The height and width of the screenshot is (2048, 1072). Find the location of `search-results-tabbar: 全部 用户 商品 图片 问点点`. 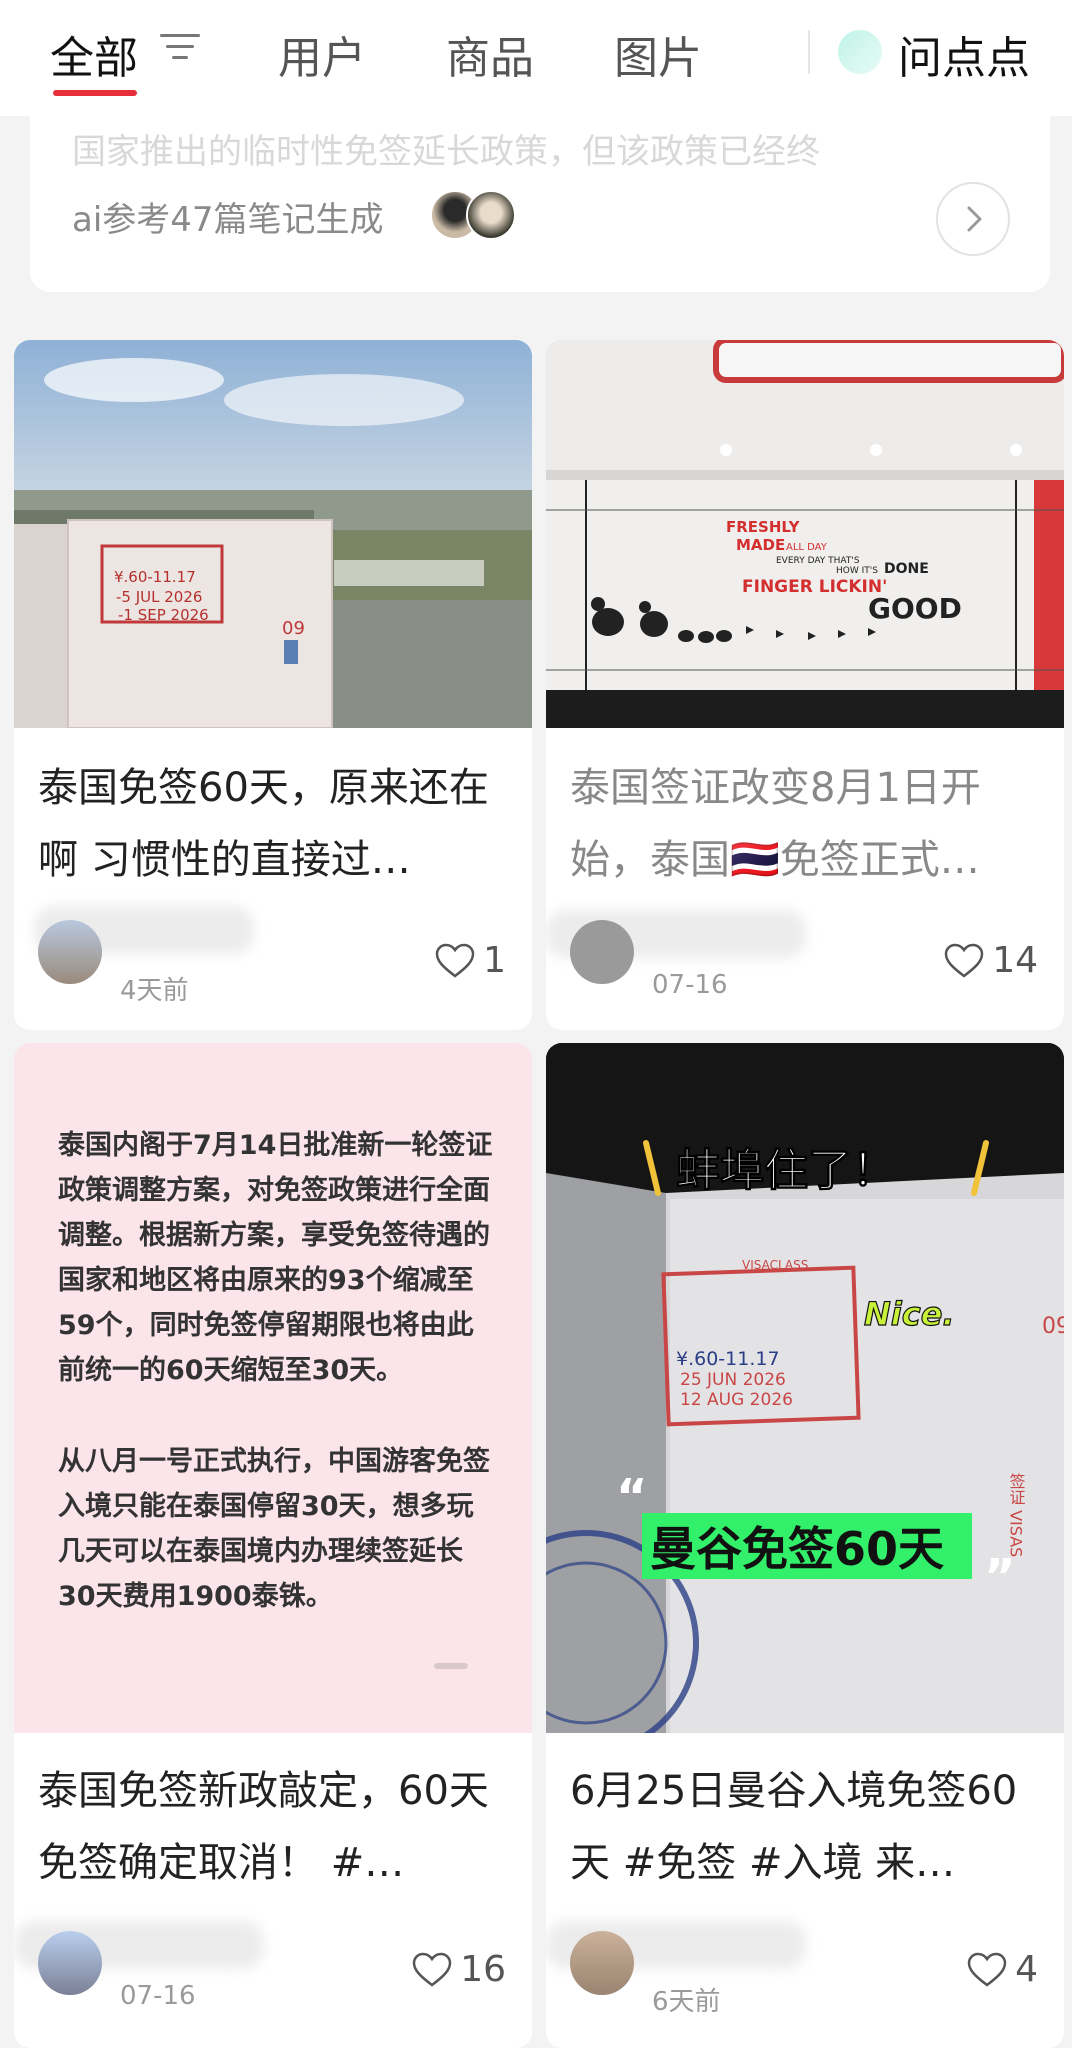

search-results-tabbar: 全部 用户 商品 图片 问点点 is located at coordinates (536, 58).